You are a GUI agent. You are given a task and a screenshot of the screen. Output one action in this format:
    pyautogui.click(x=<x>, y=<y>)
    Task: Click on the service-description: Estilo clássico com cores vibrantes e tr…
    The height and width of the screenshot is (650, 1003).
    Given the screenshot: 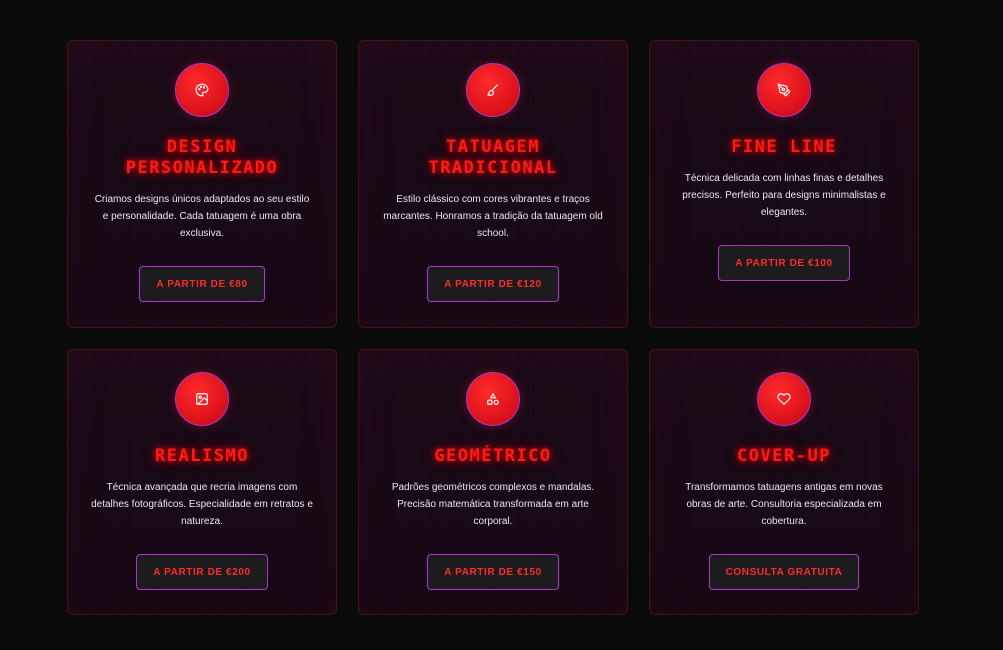 What is the action you would take?
    pyautogui.click(x=493, y=216)
    